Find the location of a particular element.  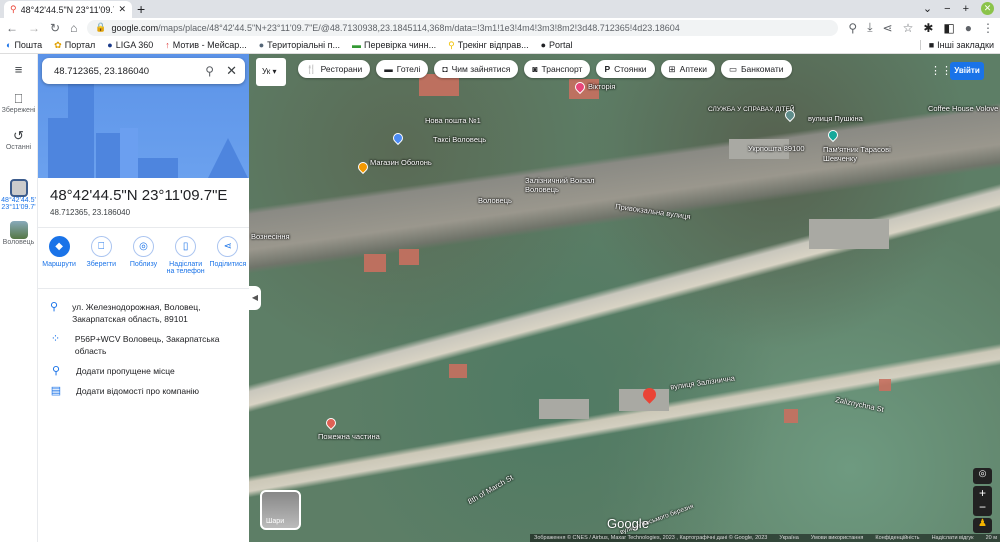

profile-icon: ● is located at coordinates (968, 28).